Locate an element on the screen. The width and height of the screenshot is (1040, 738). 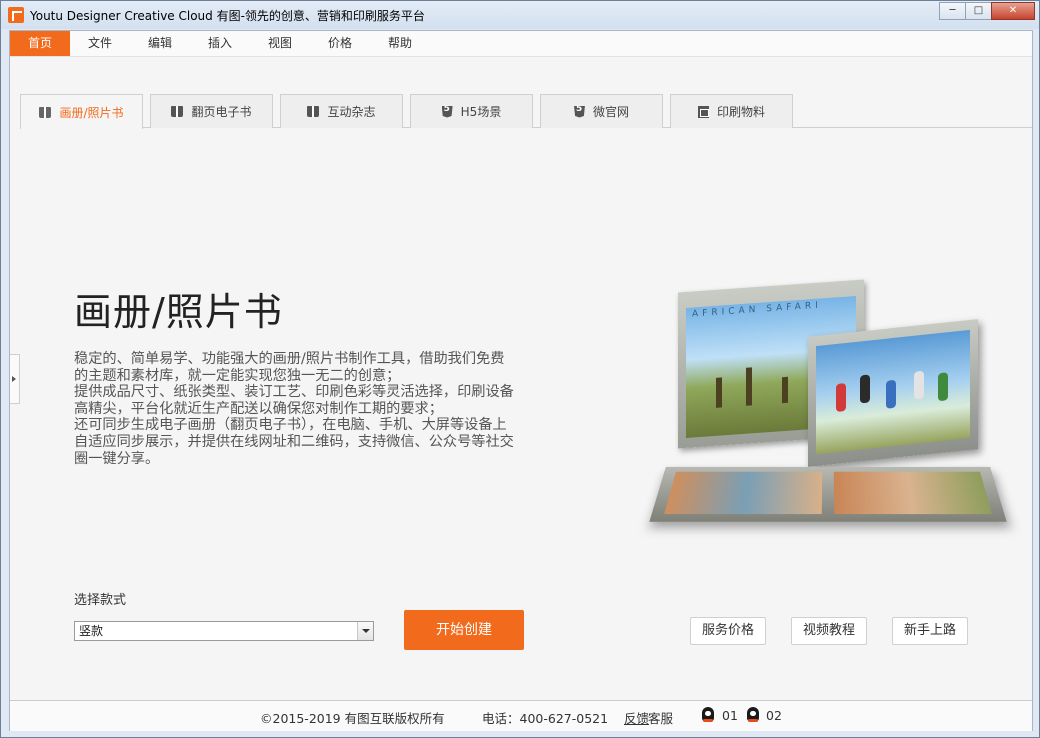
minimize-button: ─ is located at coordinates (952, 11).